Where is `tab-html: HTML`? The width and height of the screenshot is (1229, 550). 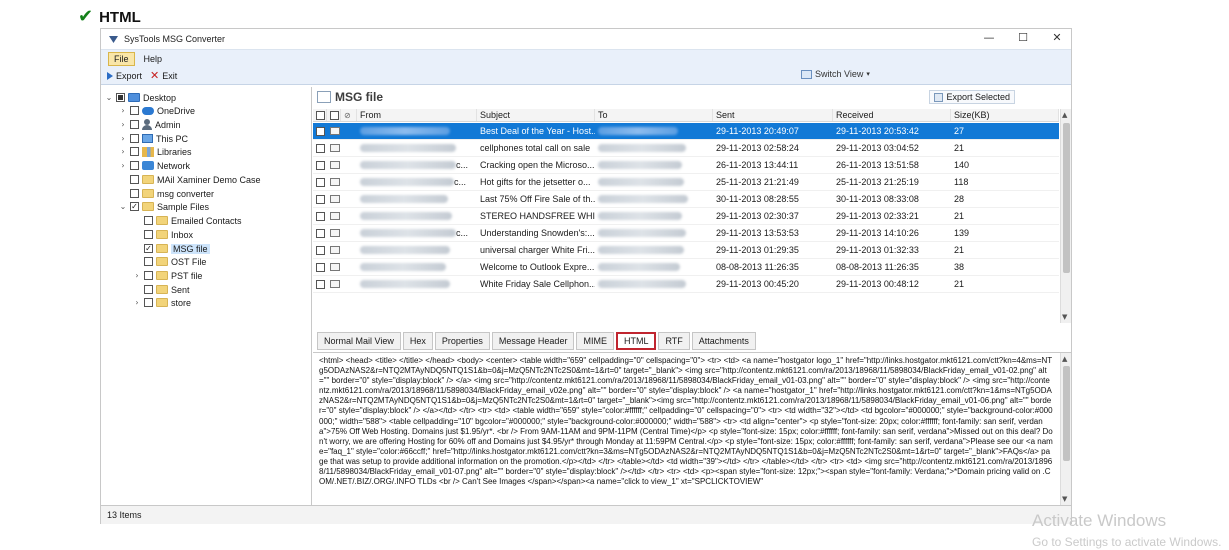 tab-html: HTML is located at coordinates (636, 341).